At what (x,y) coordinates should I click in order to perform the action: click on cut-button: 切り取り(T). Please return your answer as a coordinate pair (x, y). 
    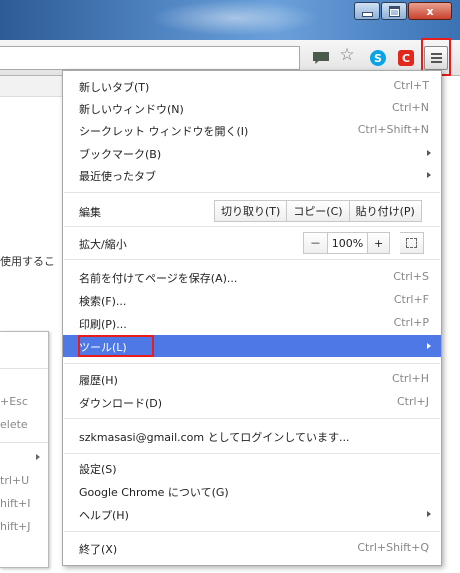
    Looking at the image, I should click on (251, 211).